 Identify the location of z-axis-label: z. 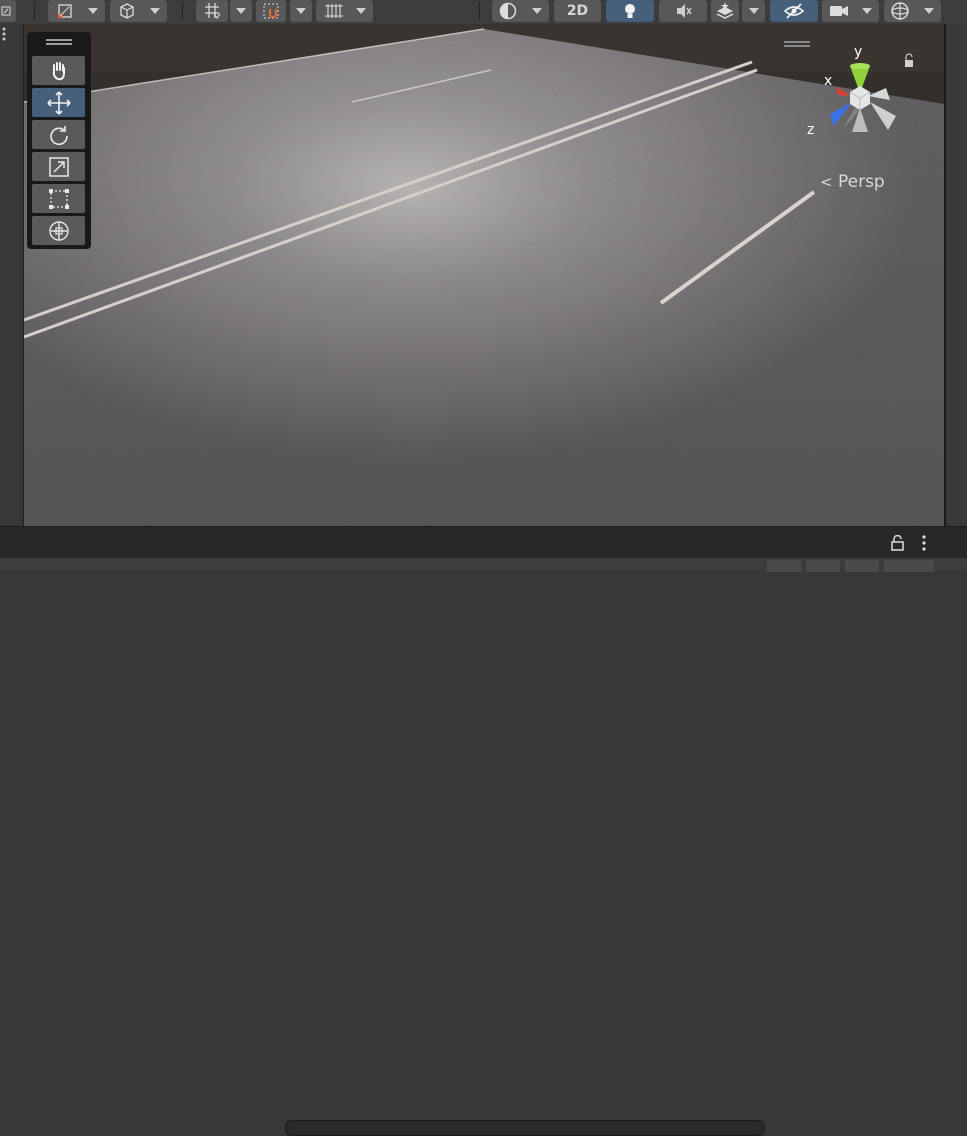
(811, 130).